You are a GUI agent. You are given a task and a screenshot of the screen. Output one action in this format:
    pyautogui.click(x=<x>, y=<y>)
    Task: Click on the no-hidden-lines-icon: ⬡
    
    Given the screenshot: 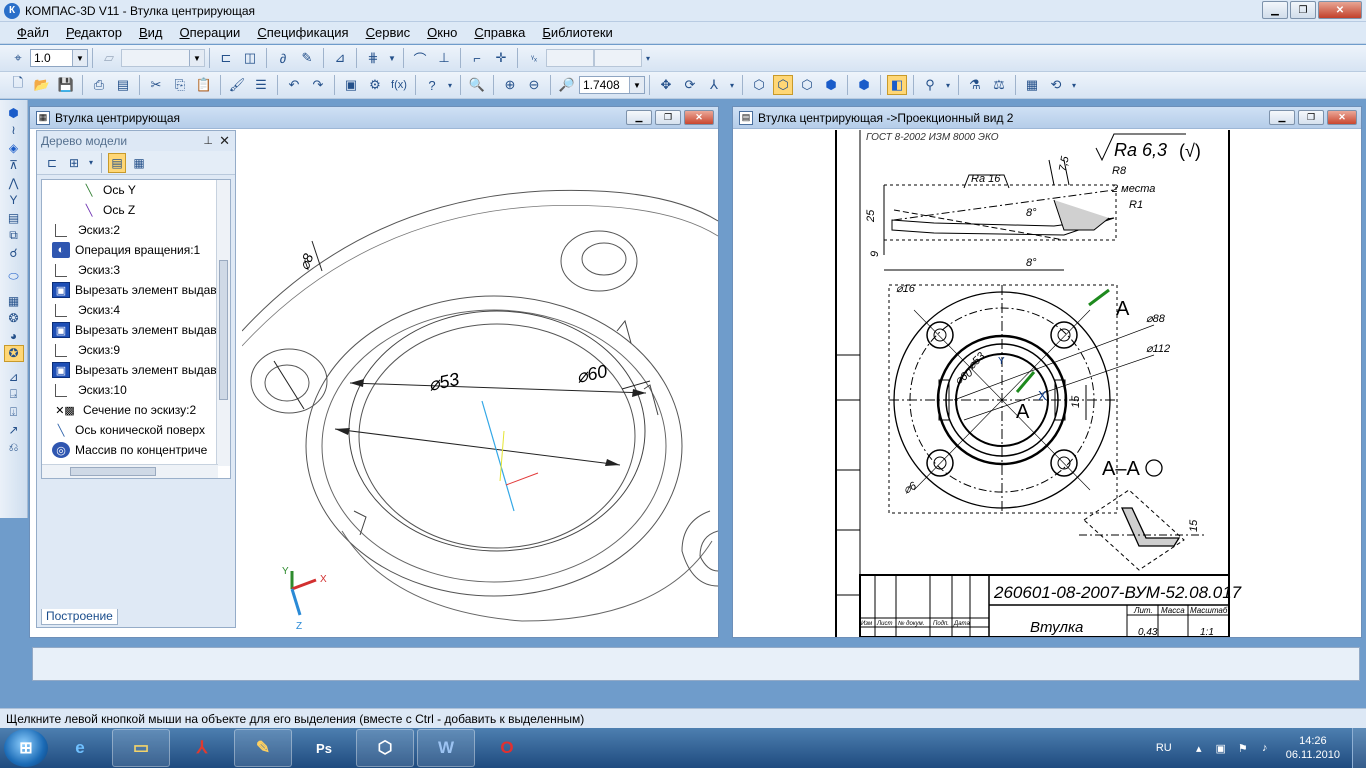 What is the action you would take?
    pyautogui.click(x=807, y=85)
    